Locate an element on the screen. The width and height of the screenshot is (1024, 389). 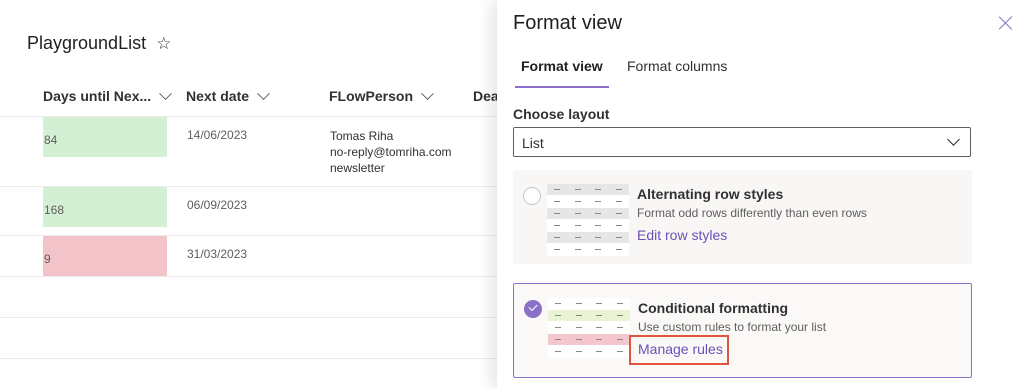
panel-title: Format view is located at coordinates (567, 23).